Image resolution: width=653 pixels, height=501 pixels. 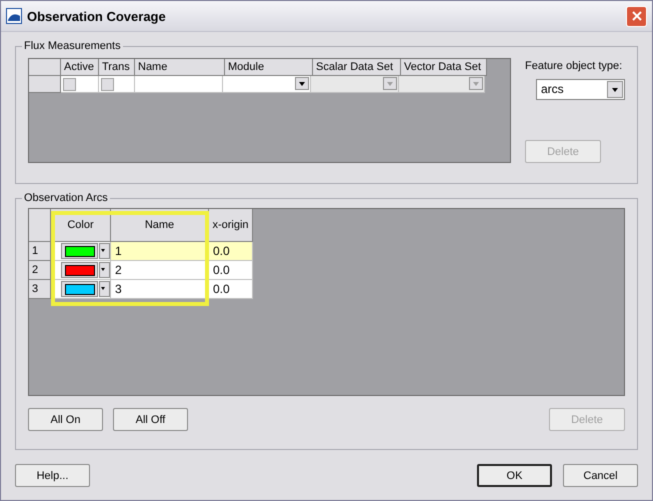 I want to click on window-title: Observation Coverage, so click(x=97, y=16).